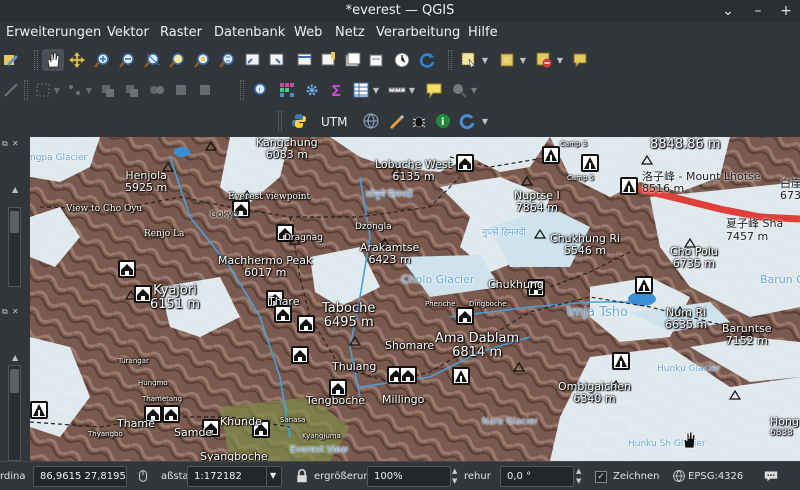  What do you see at coordinates (75, 90) in the screenshot?
I see `points-icon` at bounding box center [75, 90].